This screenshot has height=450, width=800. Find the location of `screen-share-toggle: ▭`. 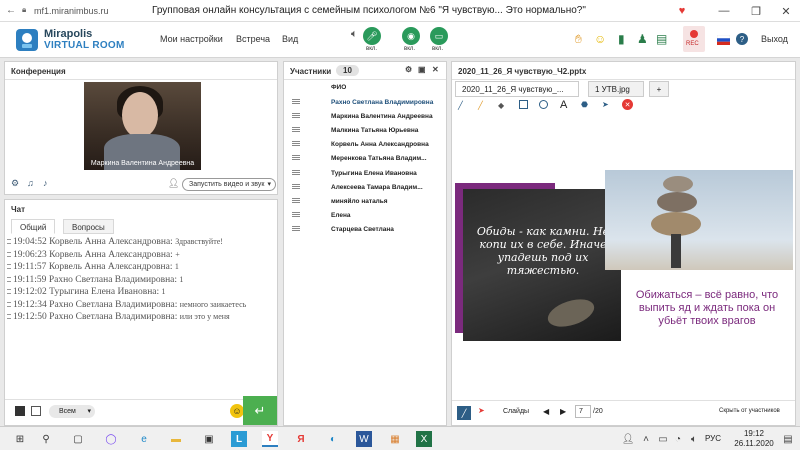

screen-share-toggle: ▭ is located at coordinates (439, 36).